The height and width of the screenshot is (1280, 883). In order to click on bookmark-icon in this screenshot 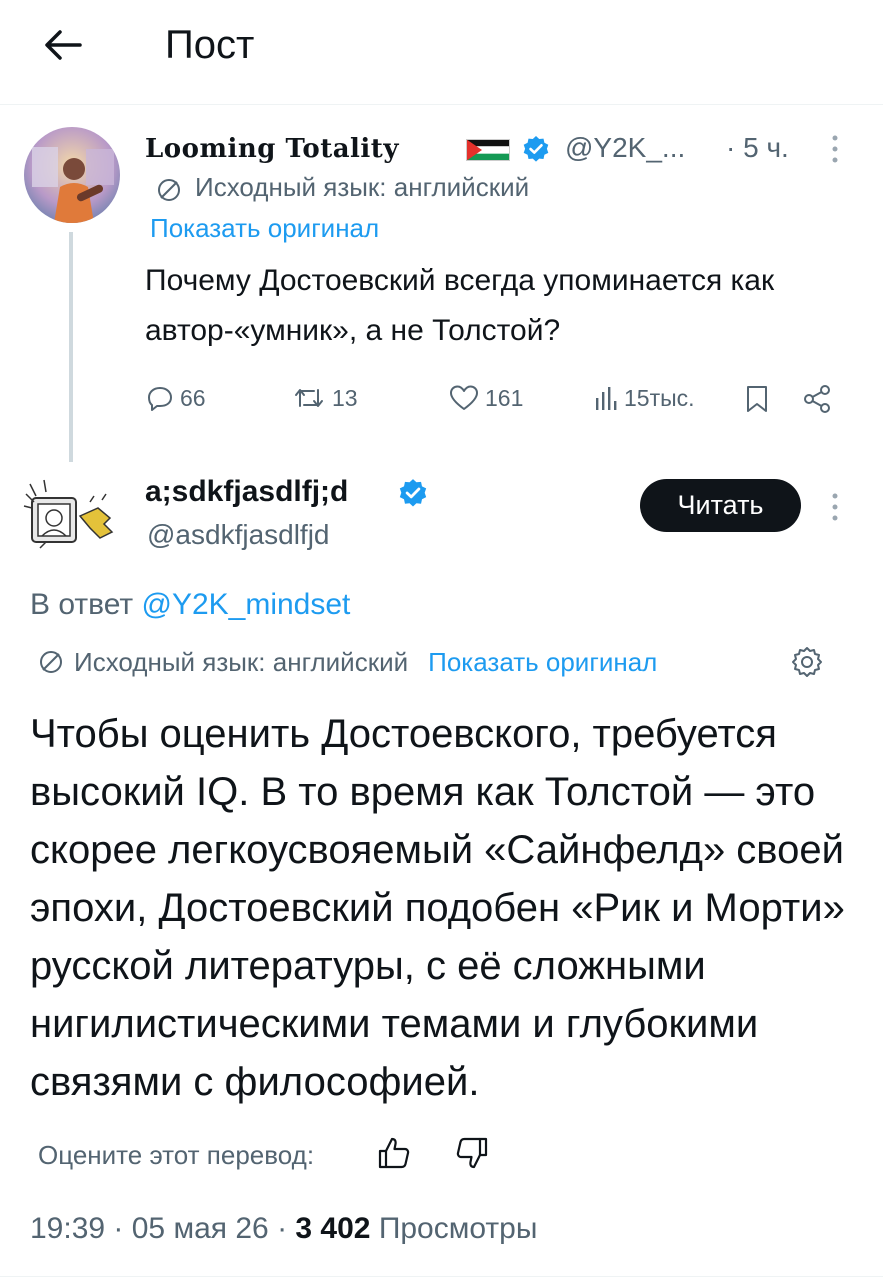, I will do `click(757, 399)`.